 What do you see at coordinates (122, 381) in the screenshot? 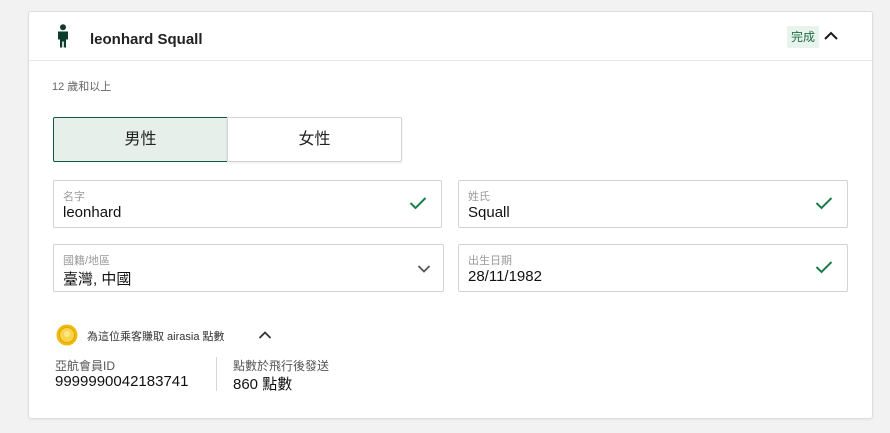
I see `member-id-value: 9999990042183741` at bounding box center [122, 381].